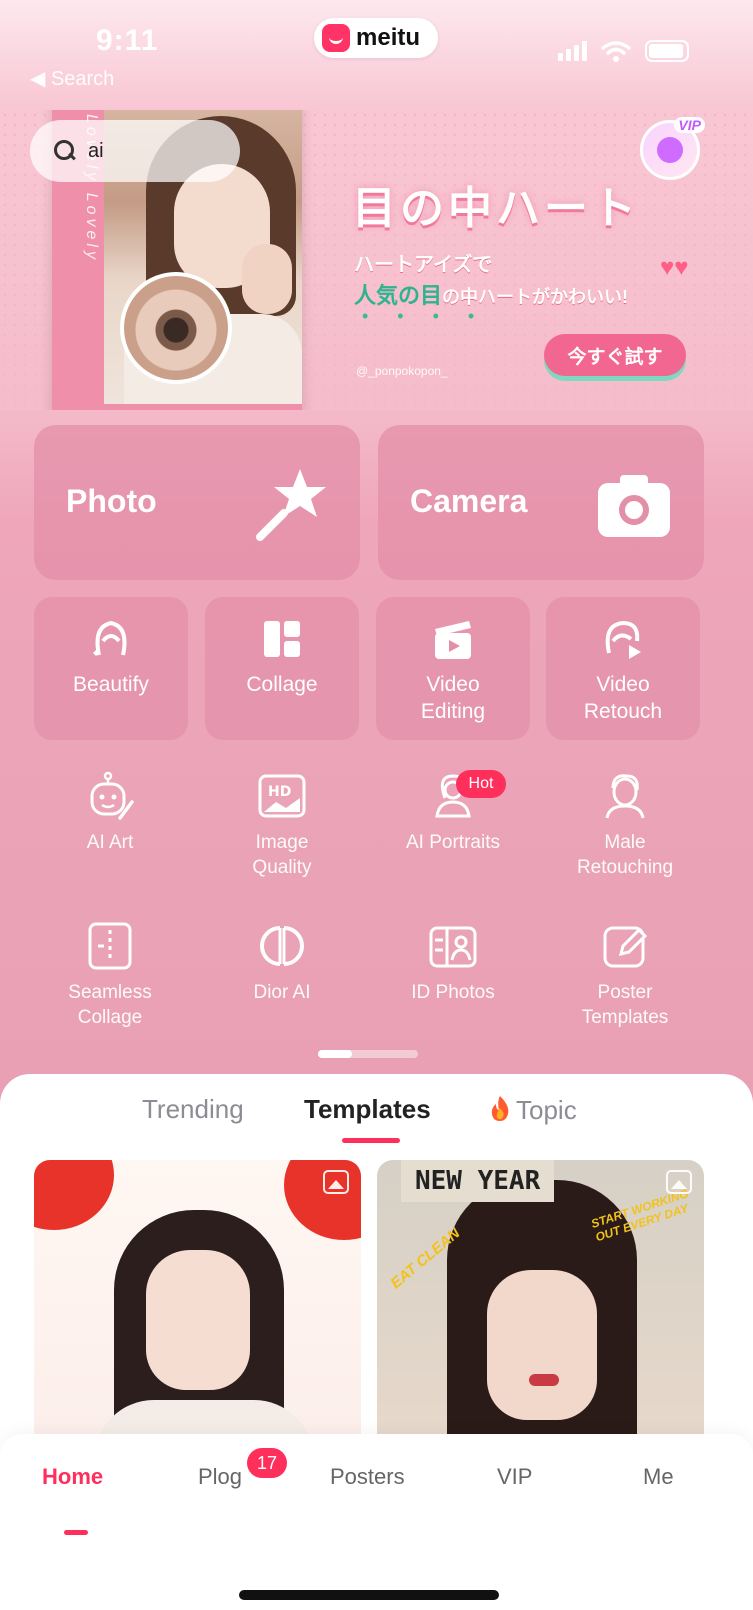 Image resolution: width=753 pixels, height=1610 pixels. Describe the element at coordinates (111, 501) in the screenshot. I see `photo-label: Photo` at that location.